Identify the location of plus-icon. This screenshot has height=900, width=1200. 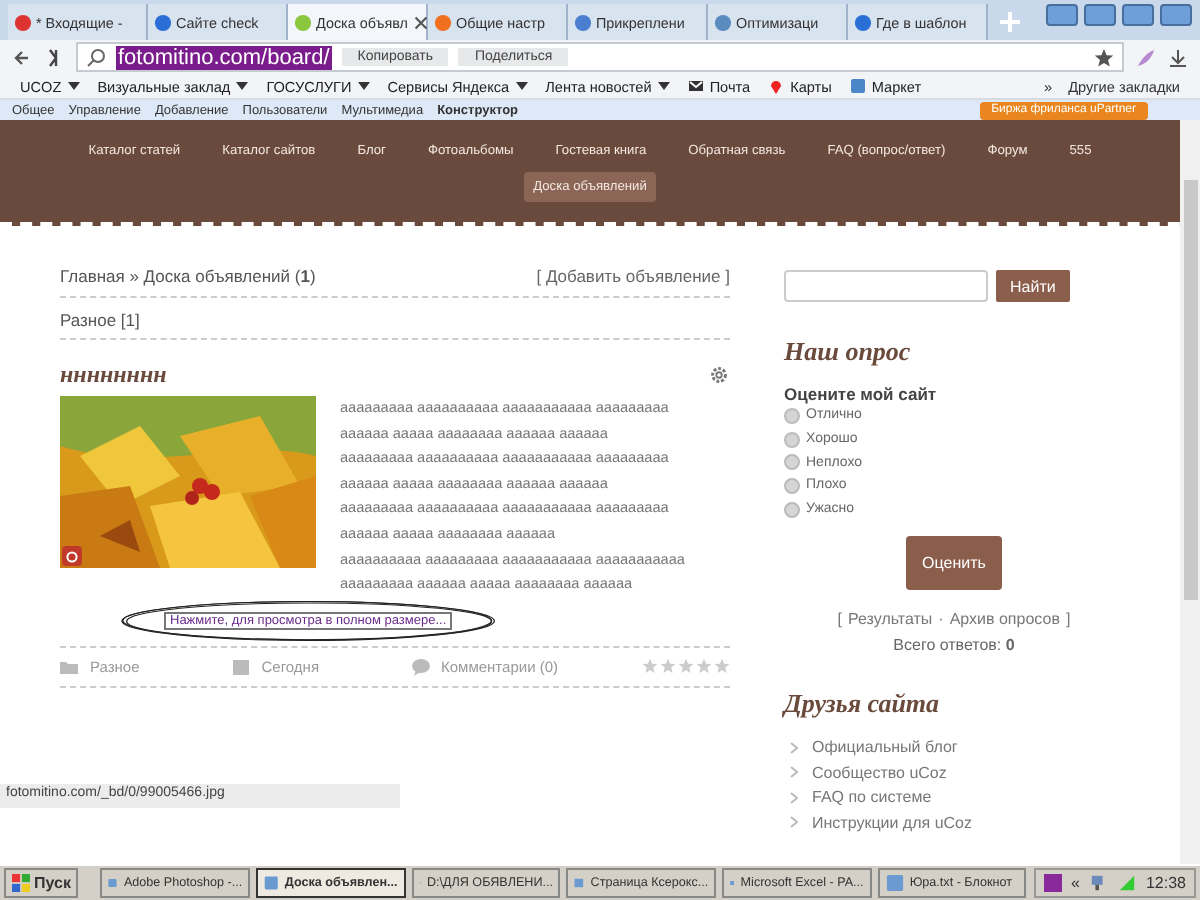
(1010, 22).